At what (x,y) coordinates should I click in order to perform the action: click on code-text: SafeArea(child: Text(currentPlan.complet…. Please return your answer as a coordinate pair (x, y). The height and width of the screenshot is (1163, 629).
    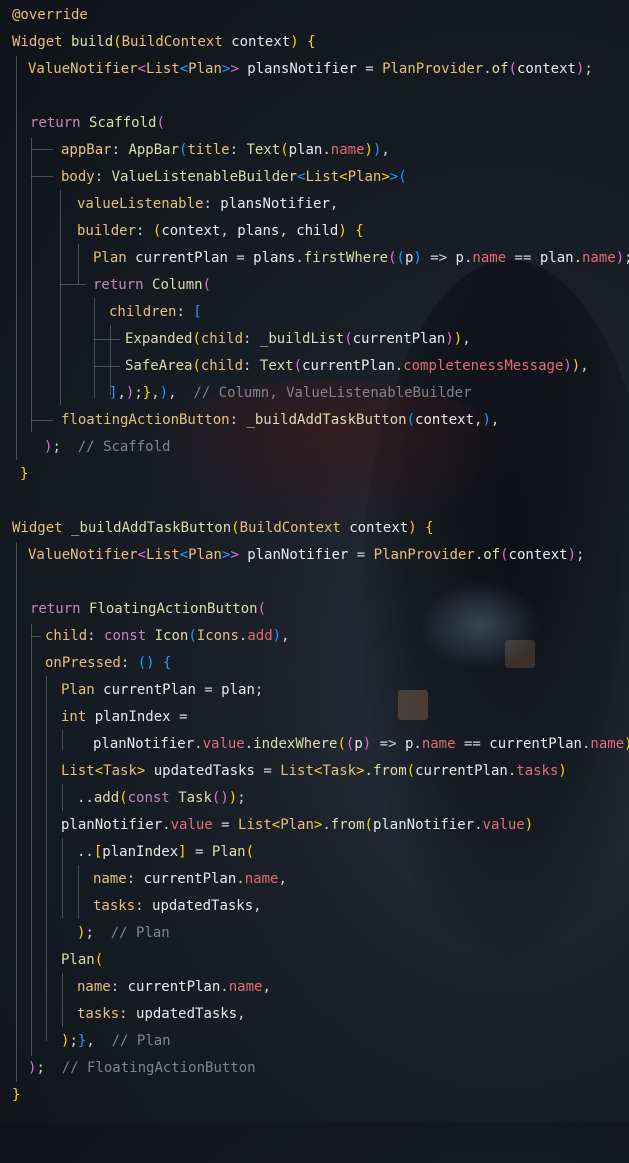
    Looking at the image, I should click on (357, 366).